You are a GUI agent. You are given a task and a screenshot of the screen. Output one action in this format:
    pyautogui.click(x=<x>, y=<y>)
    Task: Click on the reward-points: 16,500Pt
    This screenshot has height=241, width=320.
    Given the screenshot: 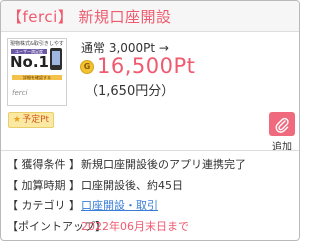 What is the action you would take?
    pyautogui.click(x=146, y=66)
    